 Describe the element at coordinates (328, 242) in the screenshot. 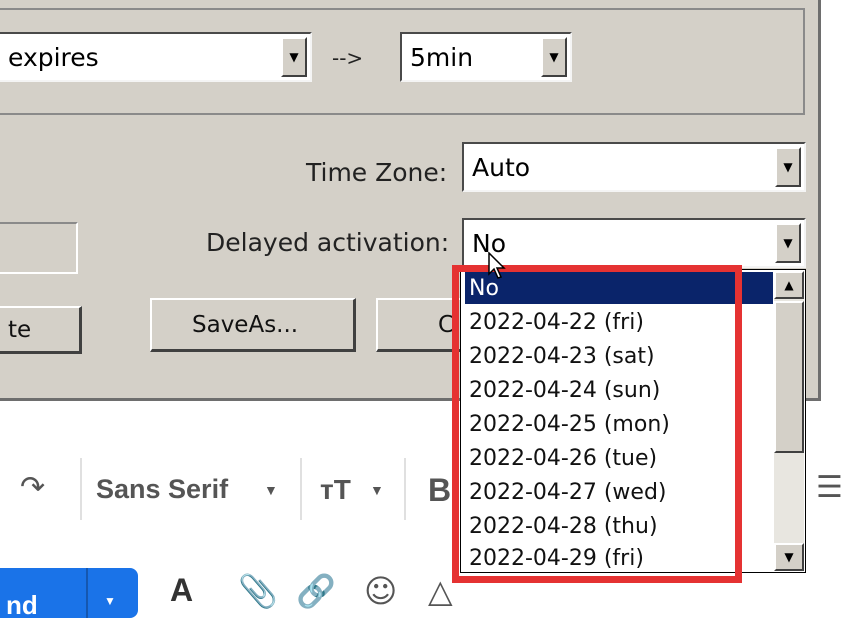

I see `delayed-activation-label: Delayed activation:` at that location.